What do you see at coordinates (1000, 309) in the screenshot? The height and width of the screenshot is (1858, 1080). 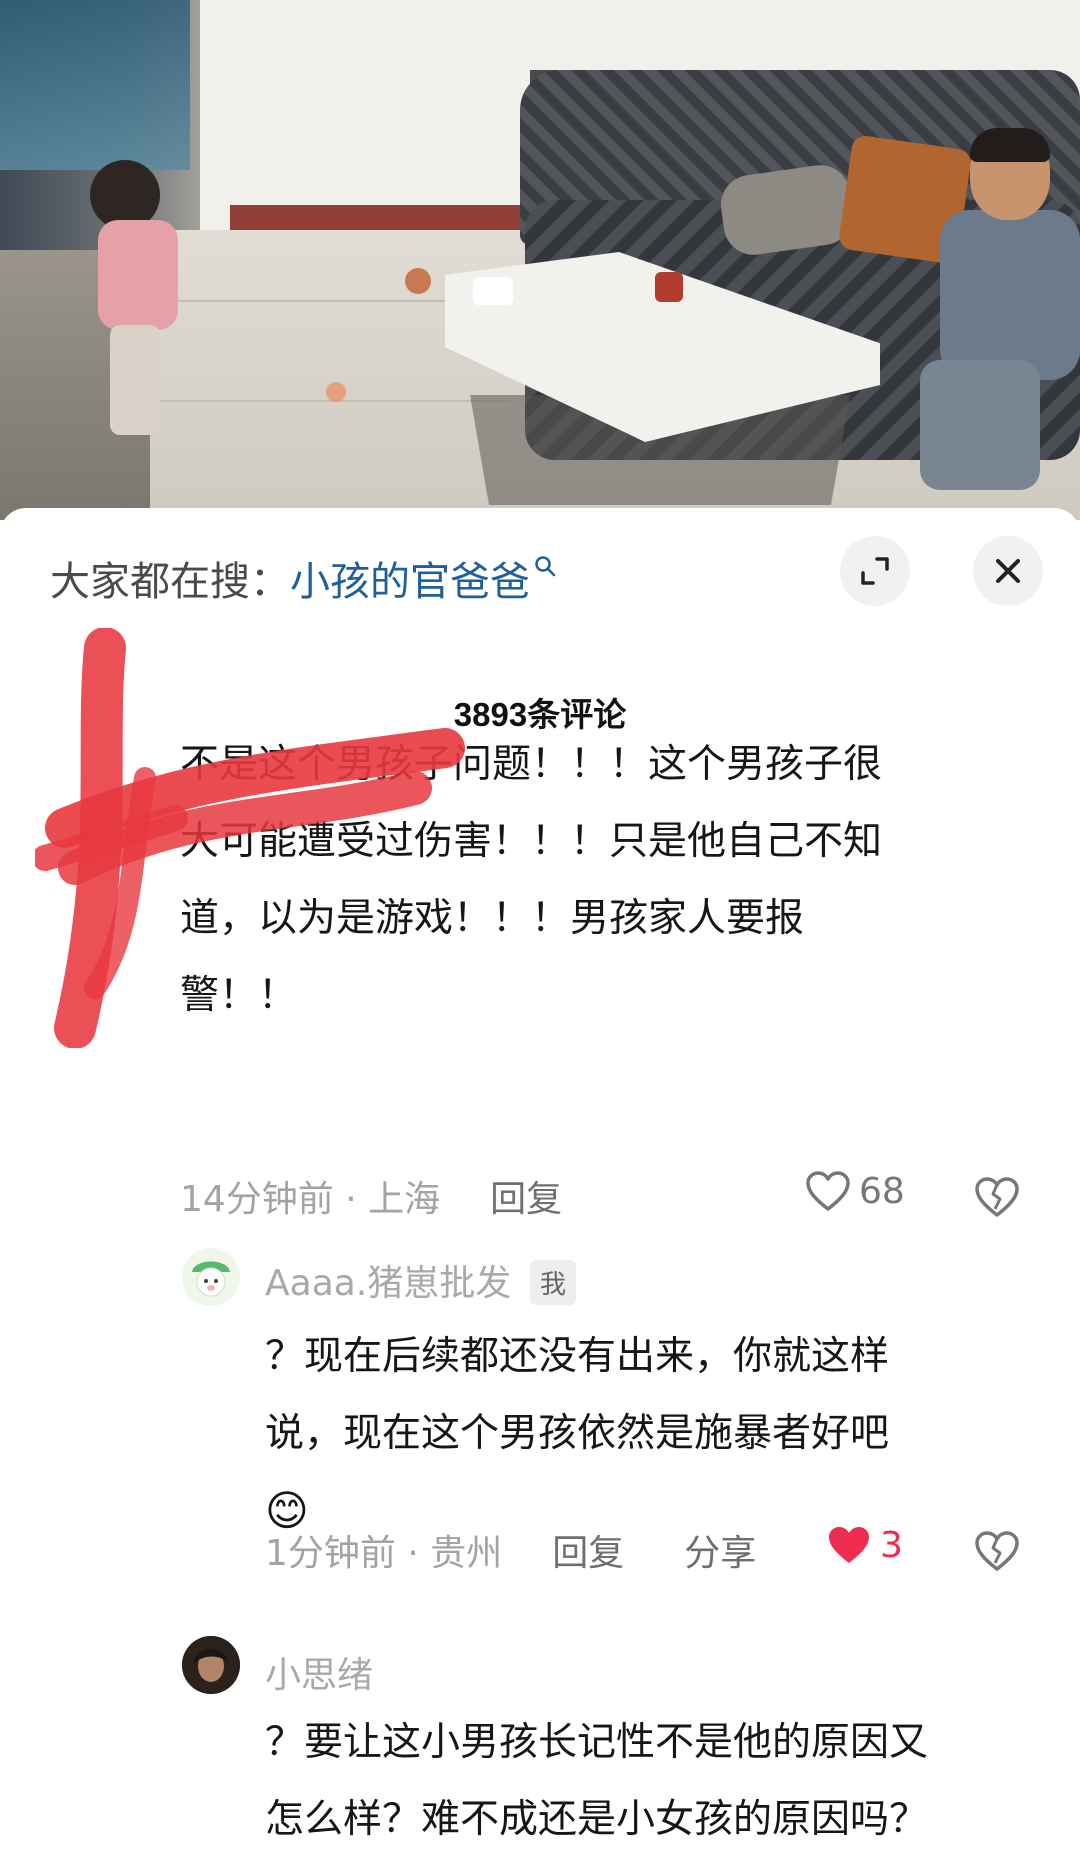 I see `video-child-boy` at bounding box center [1000, 309].